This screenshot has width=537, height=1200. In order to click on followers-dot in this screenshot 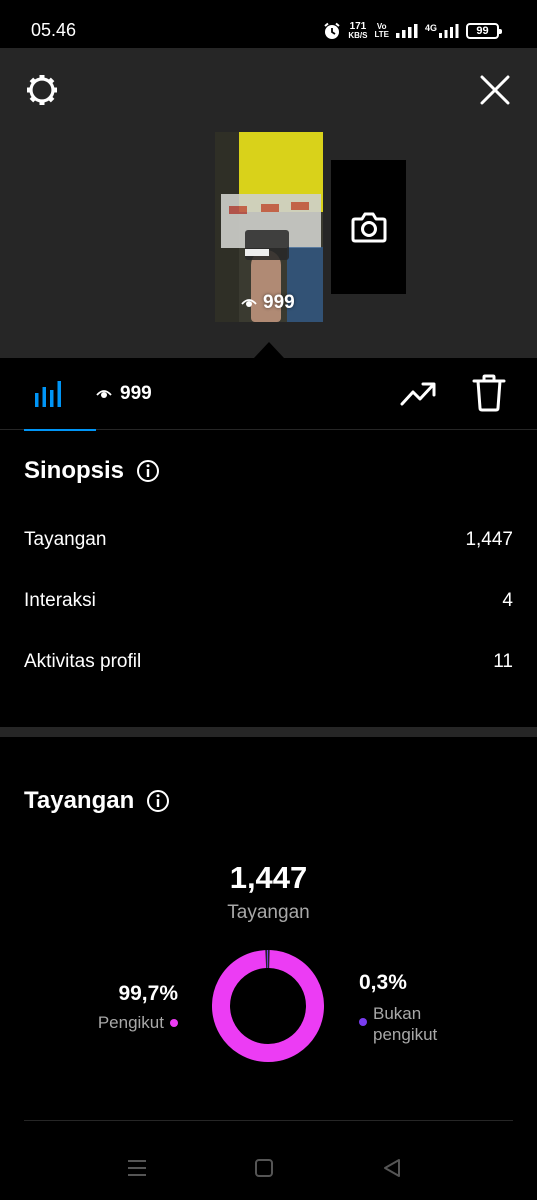, I will do `click(174, 1022)`.